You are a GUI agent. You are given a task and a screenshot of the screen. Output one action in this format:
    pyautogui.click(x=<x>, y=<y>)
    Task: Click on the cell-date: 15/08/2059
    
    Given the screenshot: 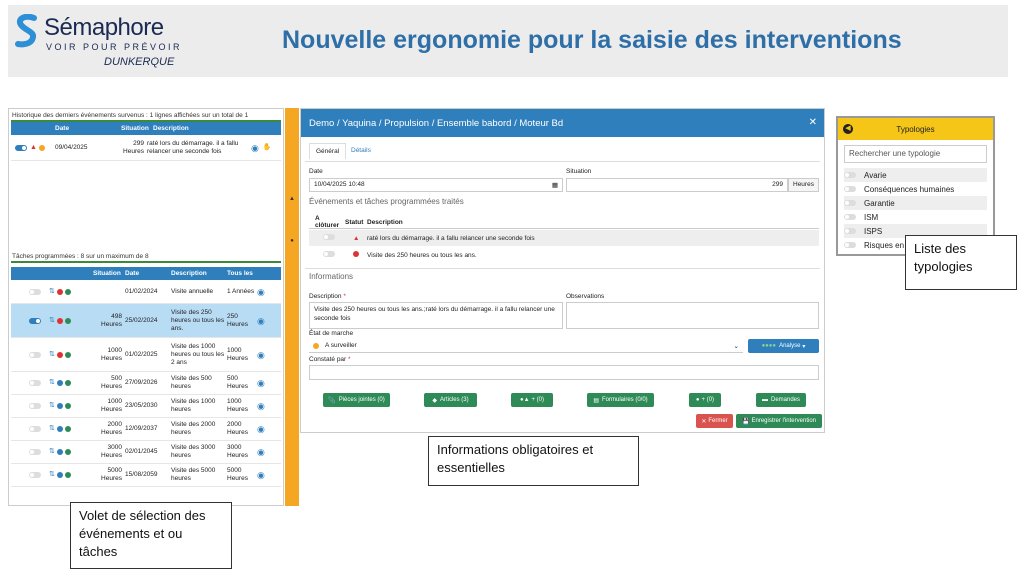 What is the action you would take?
    pyautogui.click(x=141, y=474)
    